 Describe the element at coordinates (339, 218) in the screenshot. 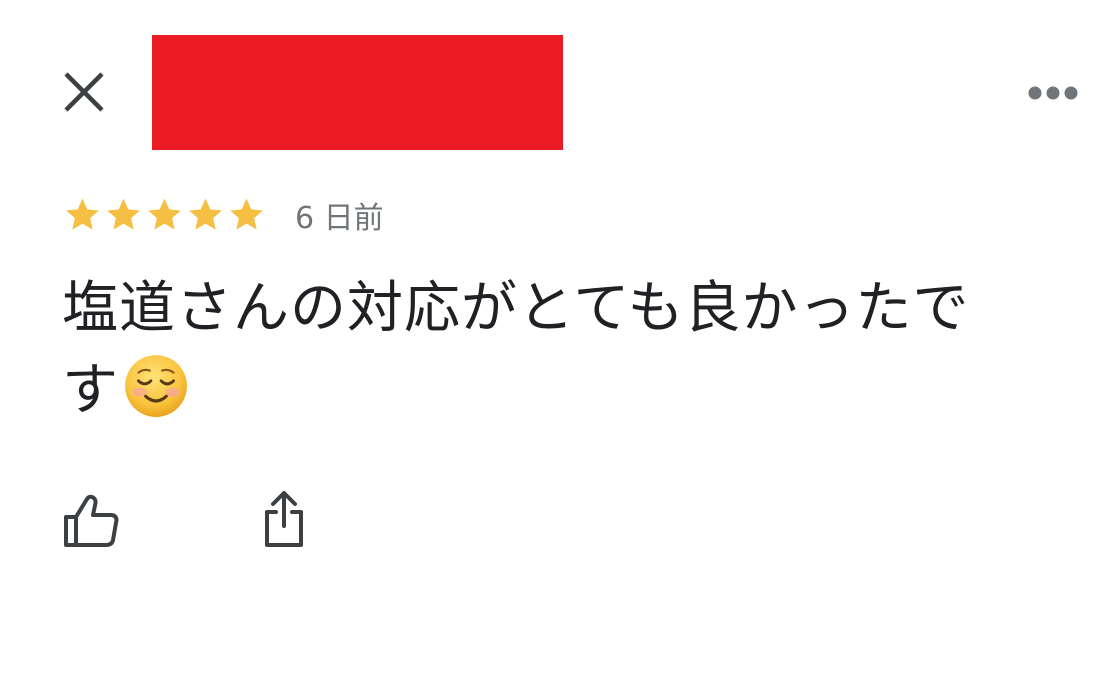

I see `review-time-ago: 6 日前` at that location.